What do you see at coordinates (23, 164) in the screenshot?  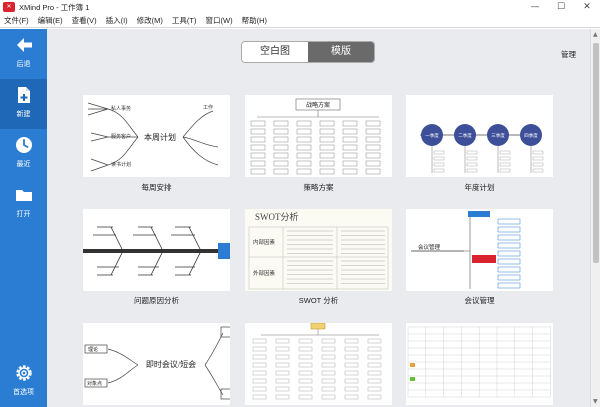 I see `sidebar-item-label: 最近` at bounding box center [23, 164].